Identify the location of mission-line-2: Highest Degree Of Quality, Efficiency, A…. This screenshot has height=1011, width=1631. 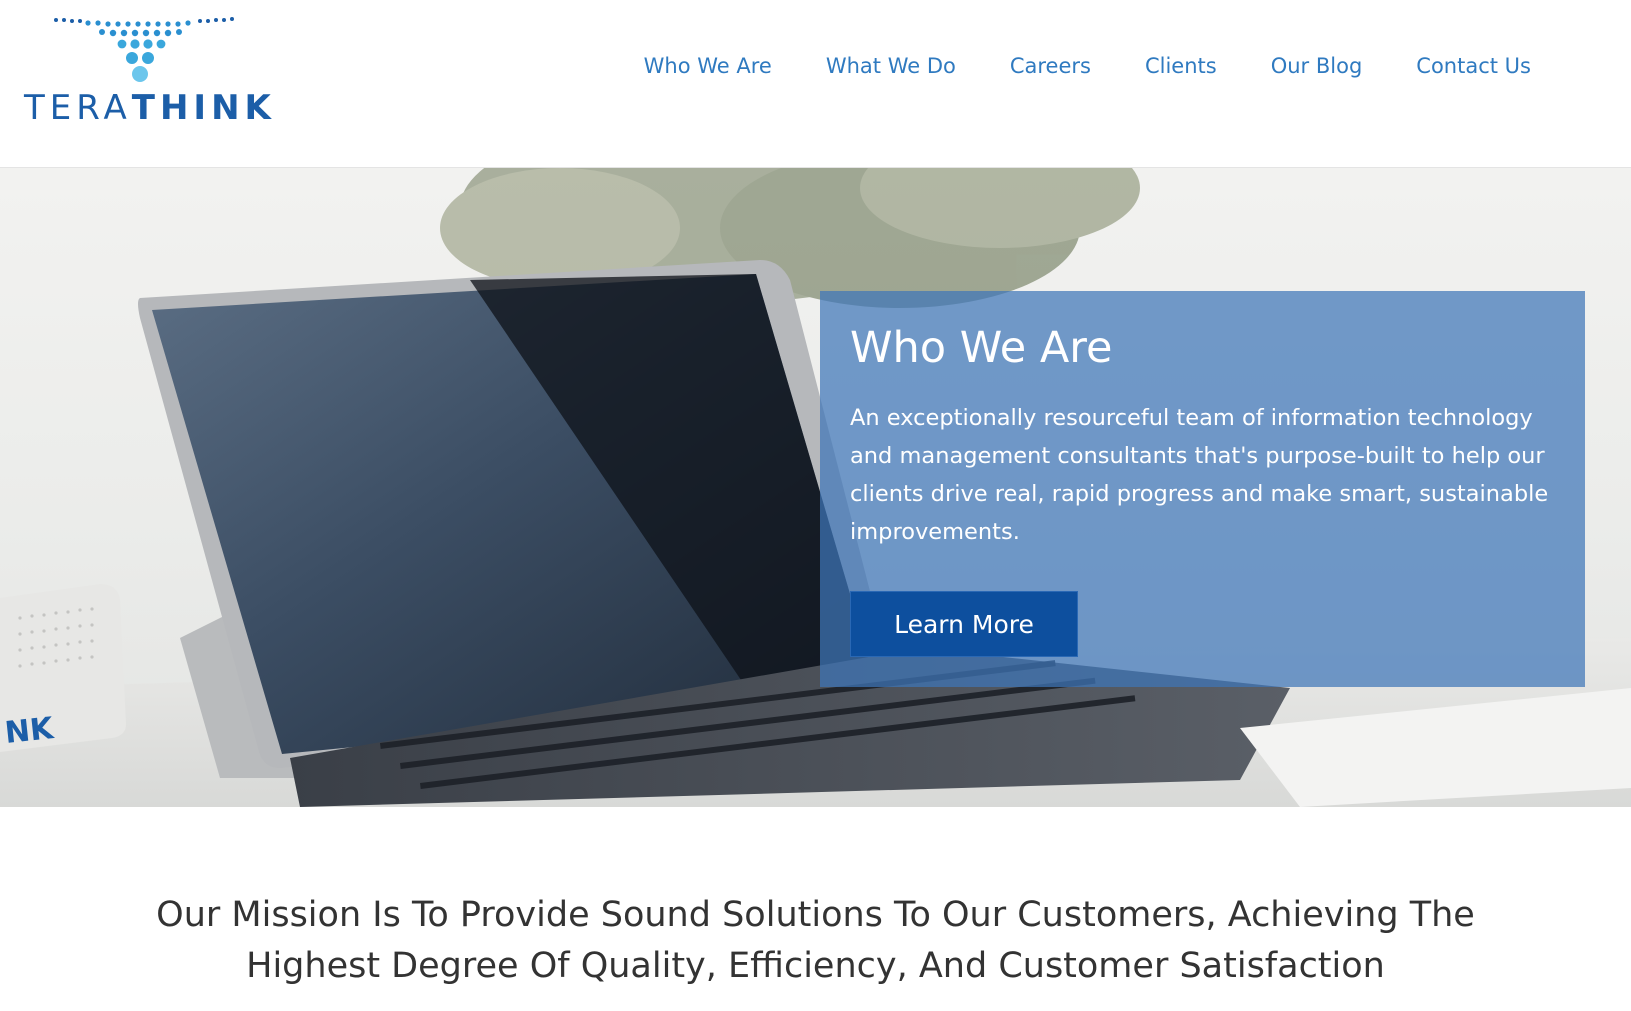
(815, 966).